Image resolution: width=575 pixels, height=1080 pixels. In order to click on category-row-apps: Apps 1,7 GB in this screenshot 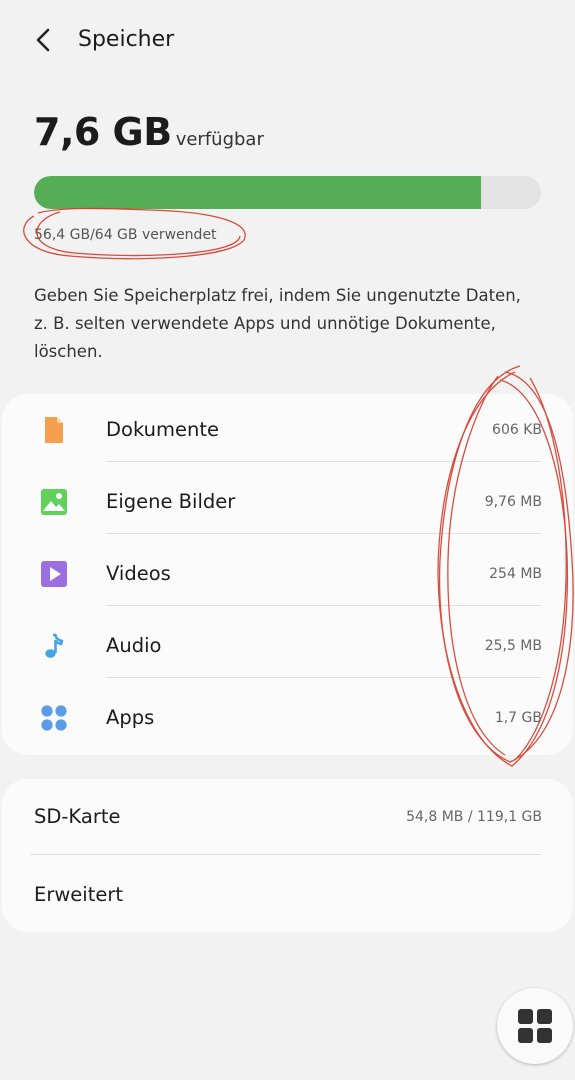, I will do `click(287, 718)`.